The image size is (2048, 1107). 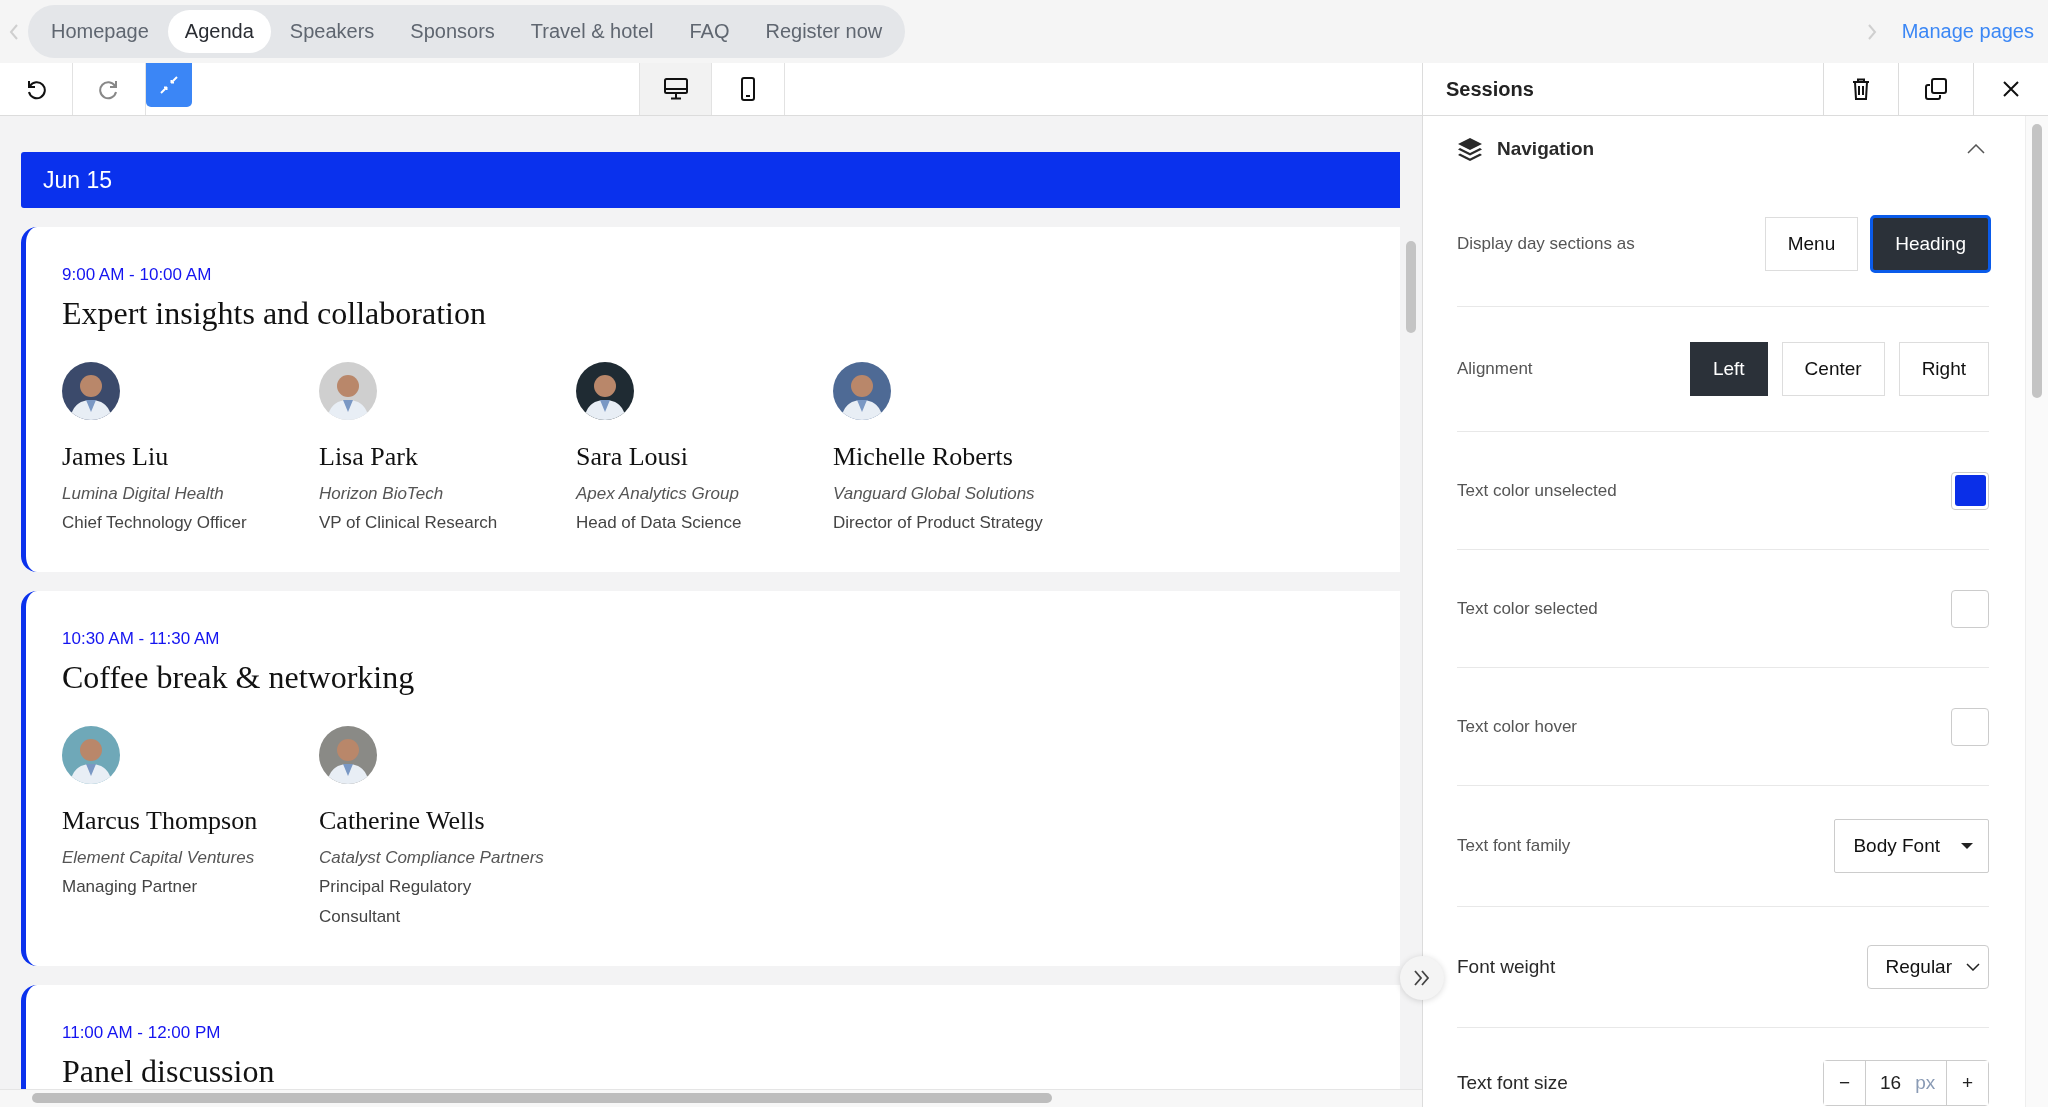 I want to click on unit-label: px, so click(x=1925, y=1083).